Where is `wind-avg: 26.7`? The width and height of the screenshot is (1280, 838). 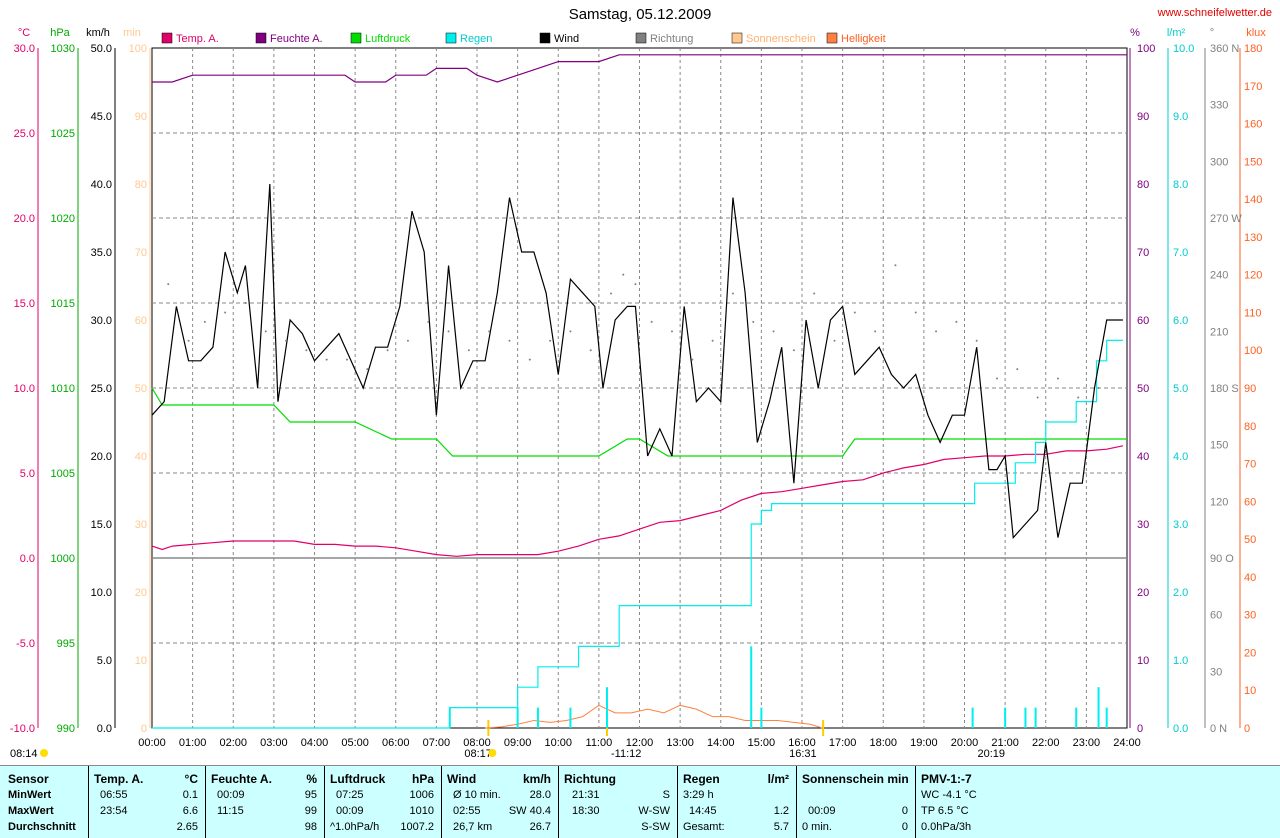
wind-avg: 26.7 is located at coordinates (540, 827).